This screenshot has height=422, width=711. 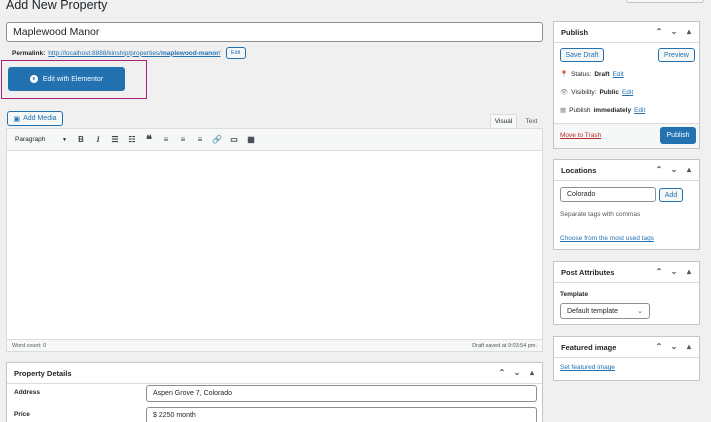 I want to click on numbered-list-icon: ☷, so click(x=132, y=140).